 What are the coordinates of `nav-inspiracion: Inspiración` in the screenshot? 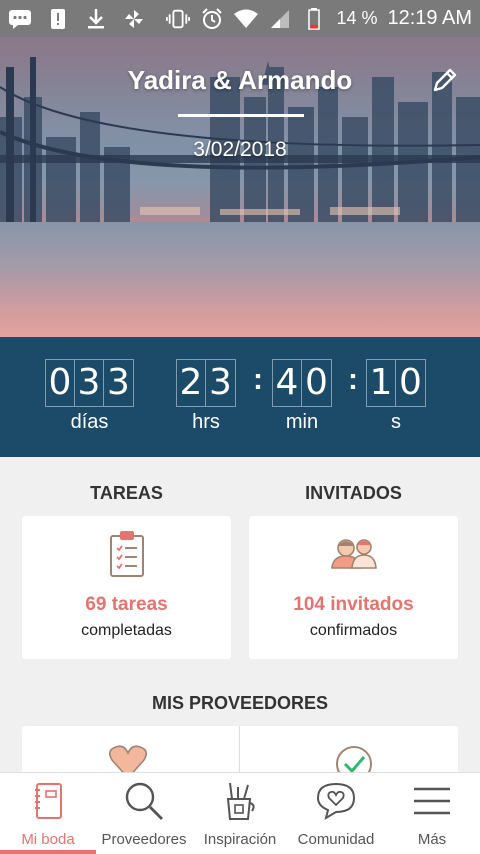 It's located at (240, 813).